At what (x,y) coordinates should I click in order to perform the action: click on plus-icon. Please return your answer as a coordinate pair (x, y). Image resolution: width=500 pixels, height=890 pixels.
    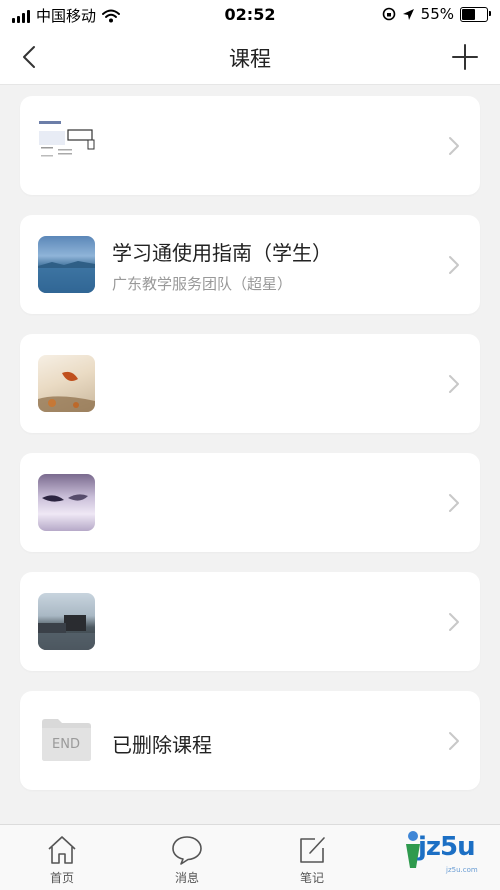
    Looking at the image, I should click on (465, 57).